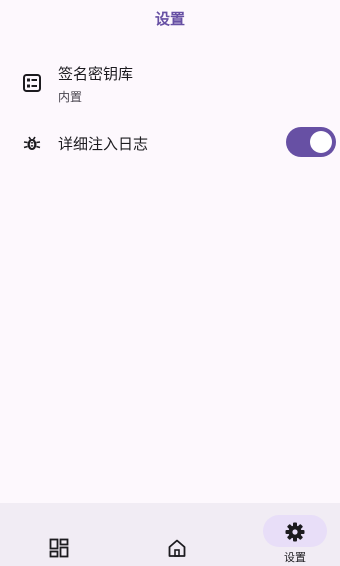 This screenshot has height=566, width=340. Describe the element at coordinates (70, 97) in the screenshot. I see `setting-keystore-value: 内置` at that location.